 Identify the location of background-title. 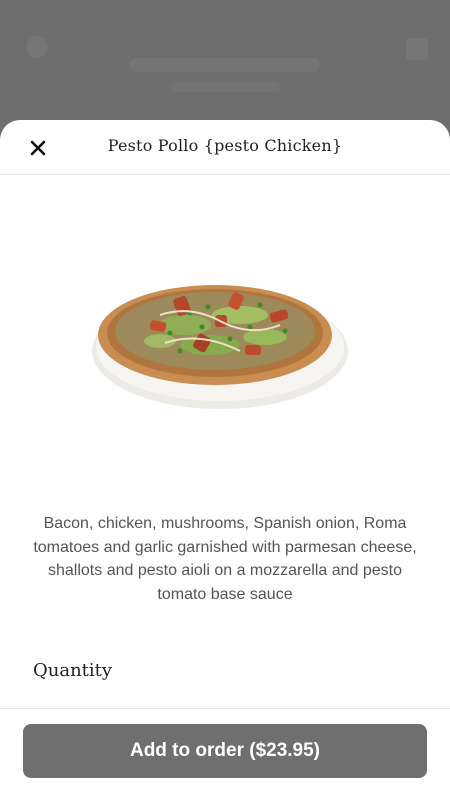
(225, 65).